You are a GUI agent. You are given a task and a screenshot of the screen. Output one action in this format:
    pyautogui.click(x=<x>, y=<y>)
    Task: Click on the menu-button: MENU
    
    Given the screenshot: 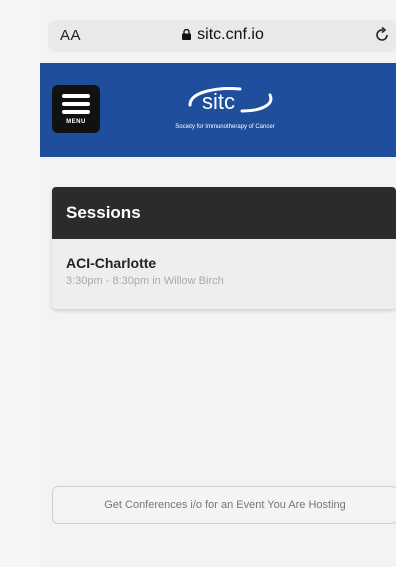 What is the action you would take?
    pyautogui.click(x=76, y=109)
    